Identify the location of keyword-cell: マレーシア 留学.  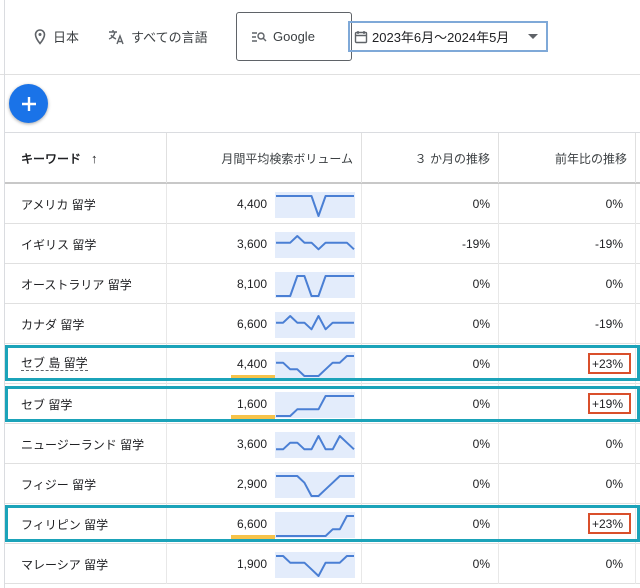
(64, 564).